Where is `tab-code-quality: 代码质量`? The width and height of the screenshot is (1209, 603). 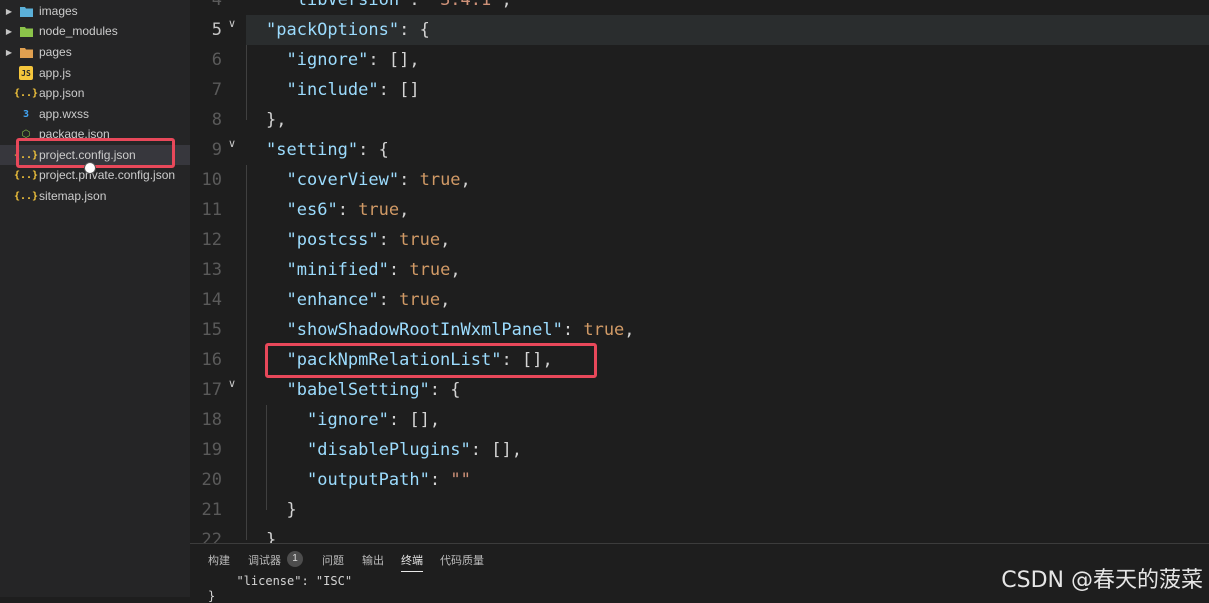 tab-code-quality: 代码质量 is located at coordinates (462, 560).